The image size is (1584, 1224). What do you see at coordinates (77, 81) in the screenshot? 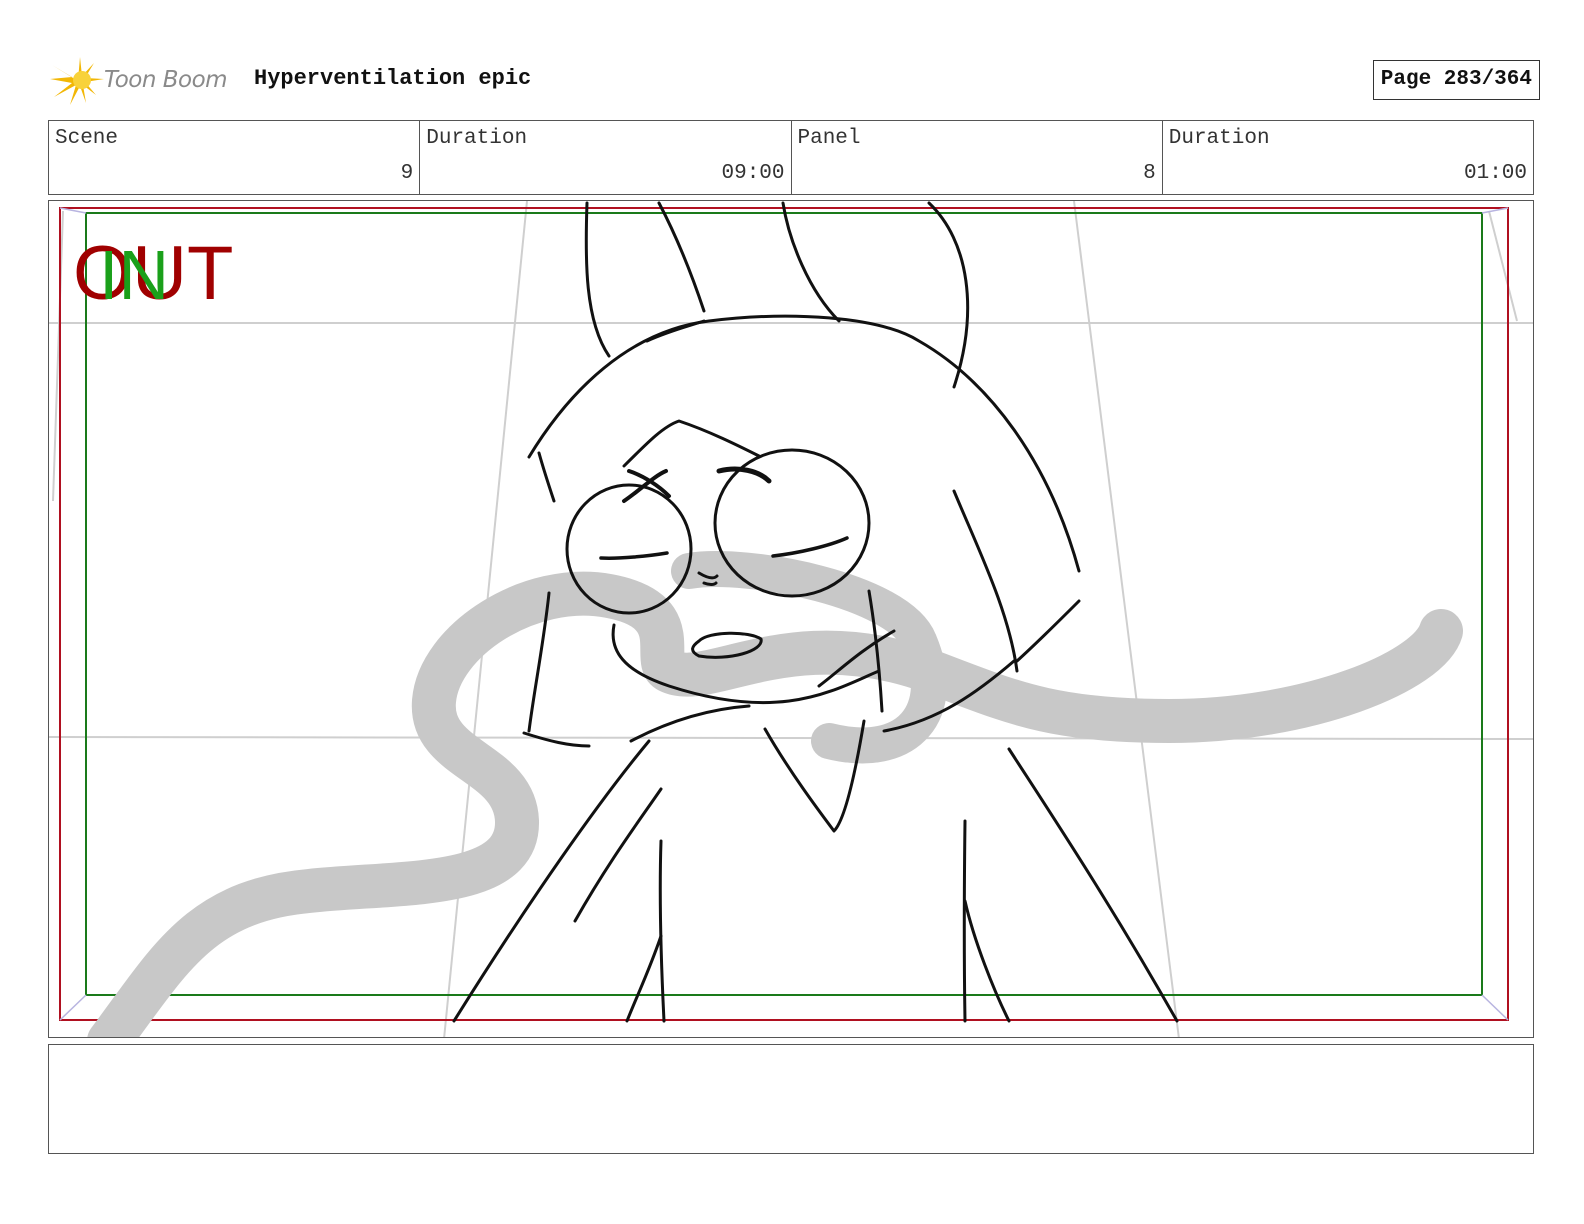
I see `starburst-icon` at bounding box center [77, 81].